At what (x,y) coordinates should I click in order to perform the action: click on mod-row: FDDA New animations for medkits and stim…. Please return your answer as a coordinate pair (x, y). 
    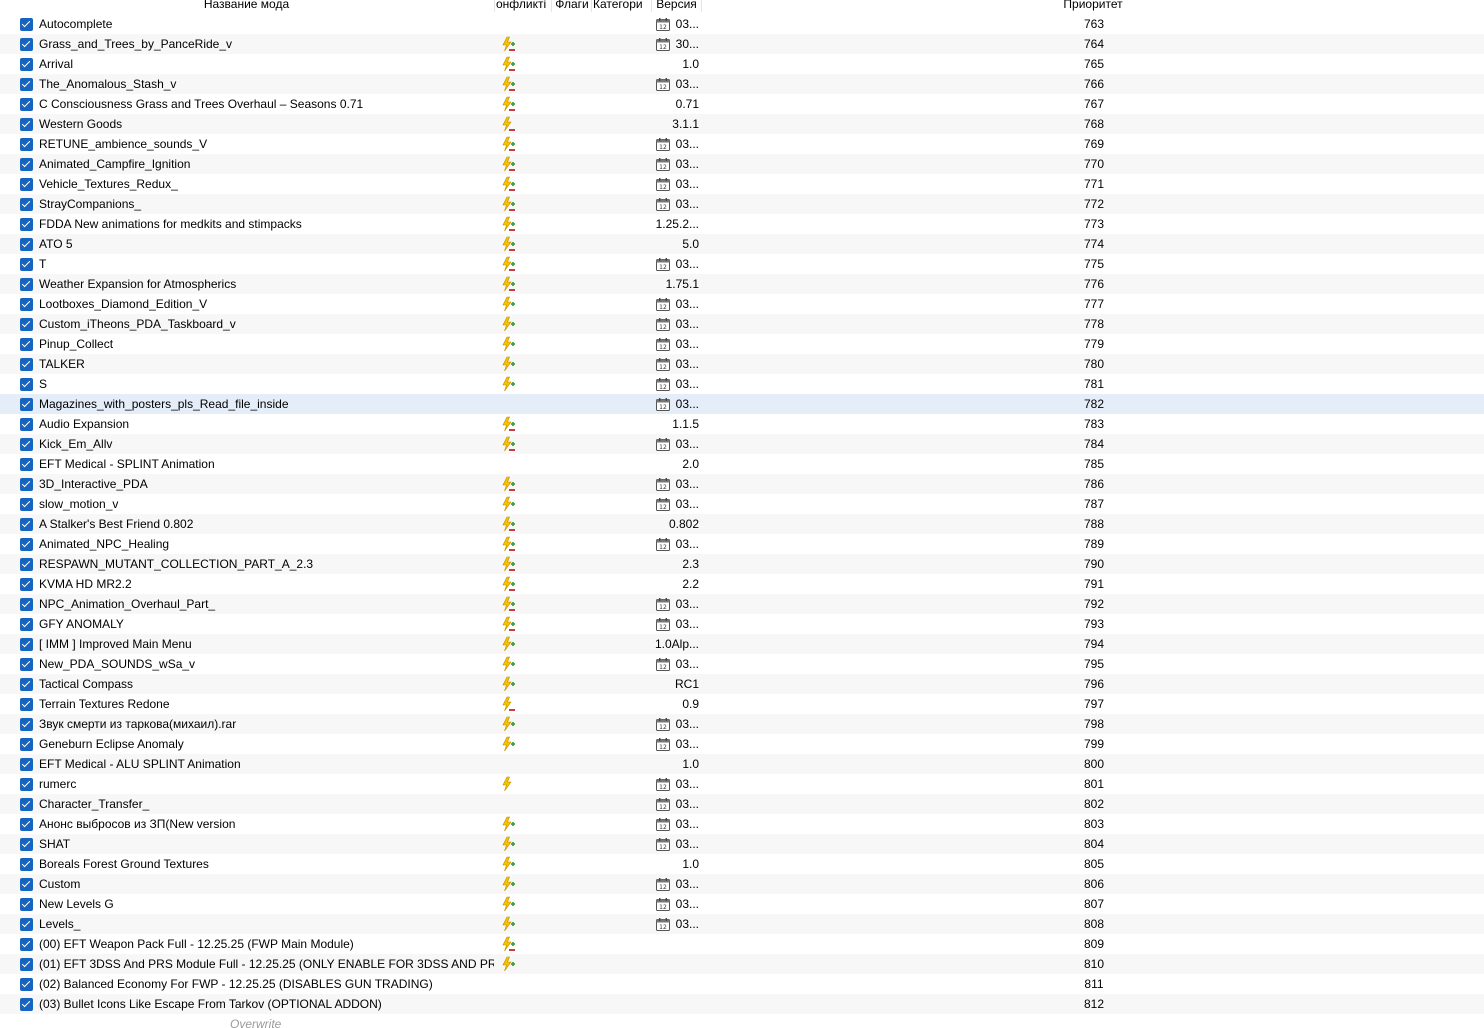
    Looking at the image, I should click on (742, 224).